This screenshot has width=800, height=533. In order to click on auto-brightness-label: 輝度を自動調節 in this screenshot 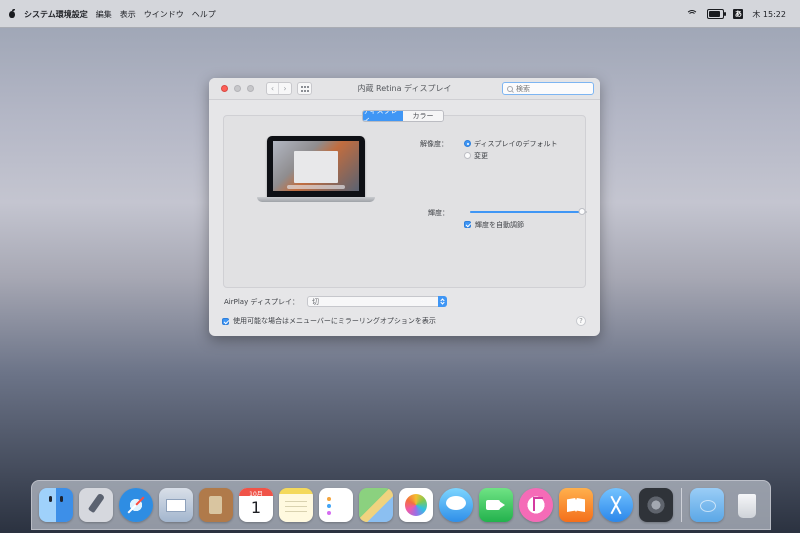, I will do `click(499, 225)`.